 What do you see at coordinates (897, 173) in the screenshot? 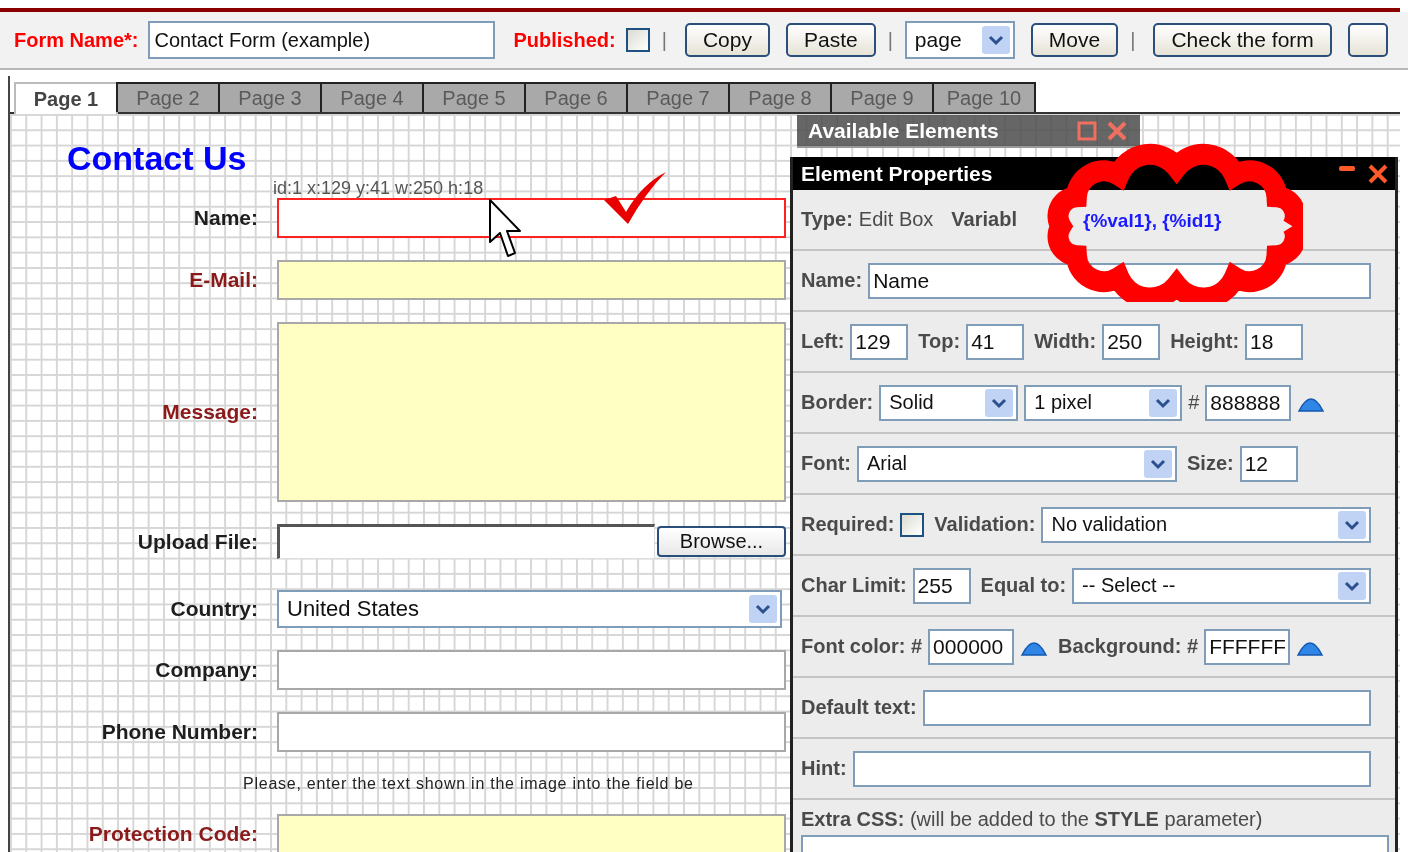
I see `panel-title: Element Properties` at bounding box center [897, 173].